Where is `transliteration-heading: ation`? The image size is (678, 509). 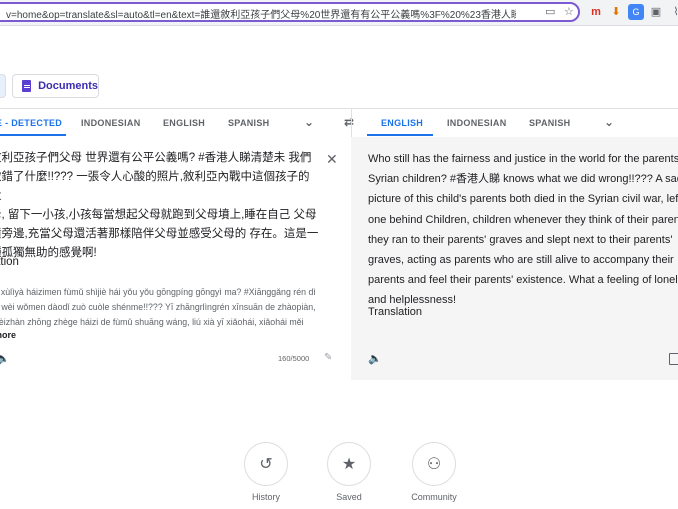 transliteration-heading: ation is located at coordinates (9, 262).